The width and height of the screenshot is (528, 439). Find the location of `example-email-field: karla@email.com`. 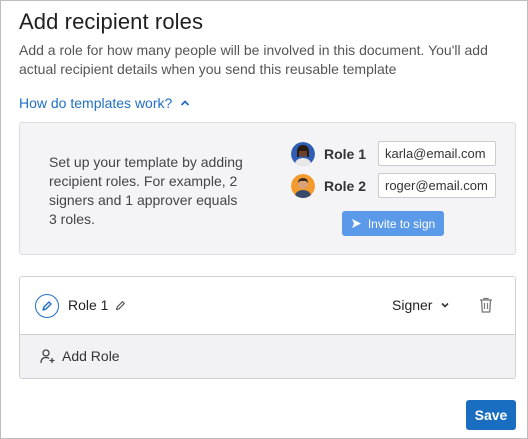

example-email-field: karla@email.com is located at coordinates (437, 153).